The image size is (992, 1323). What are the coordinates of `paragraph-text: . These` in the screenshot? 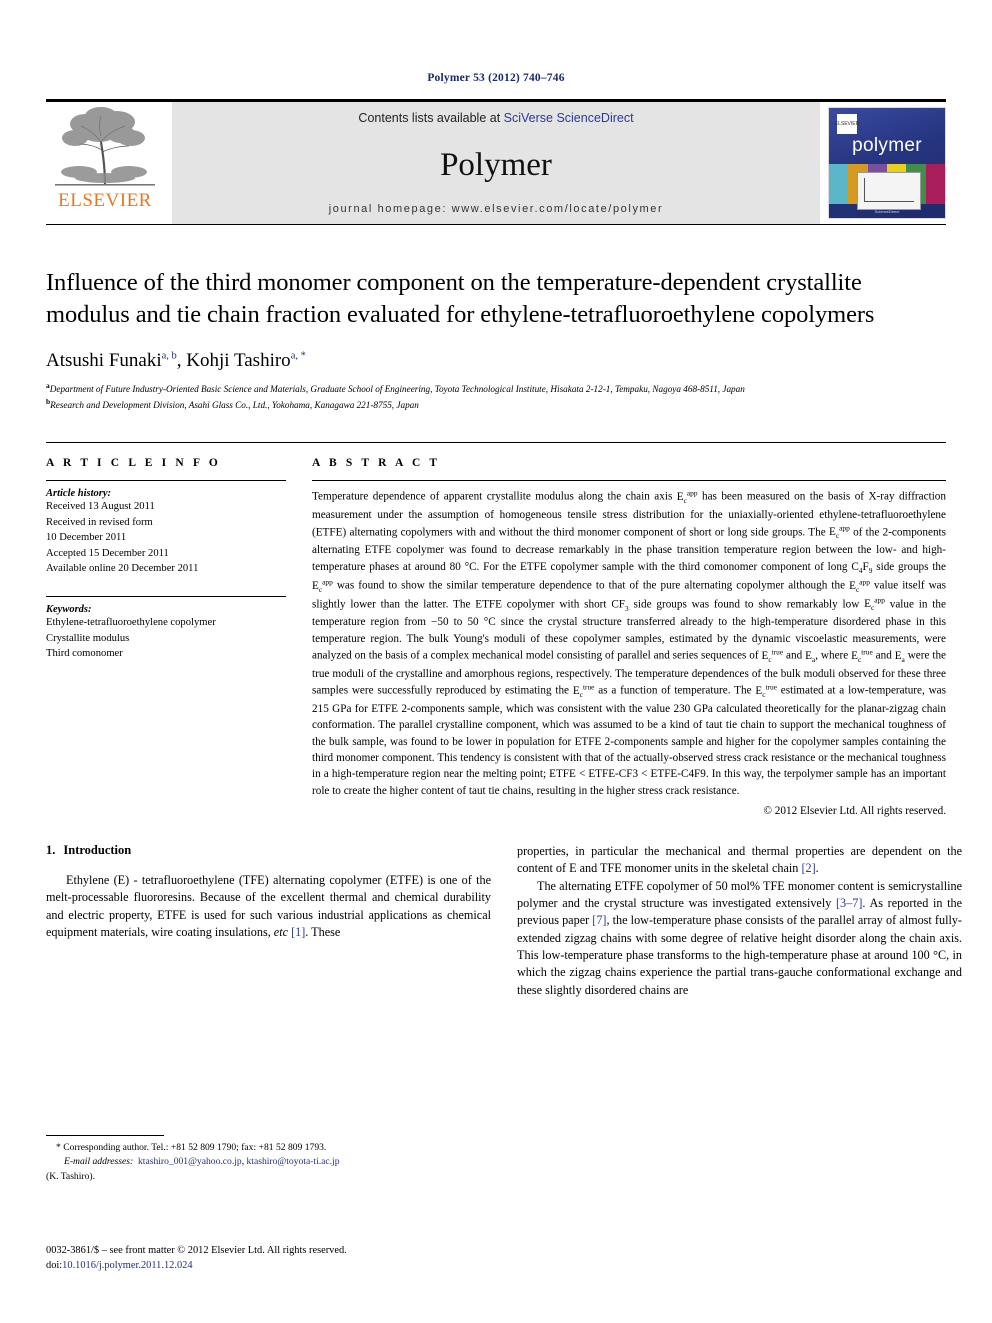 It's located at (323, 931).